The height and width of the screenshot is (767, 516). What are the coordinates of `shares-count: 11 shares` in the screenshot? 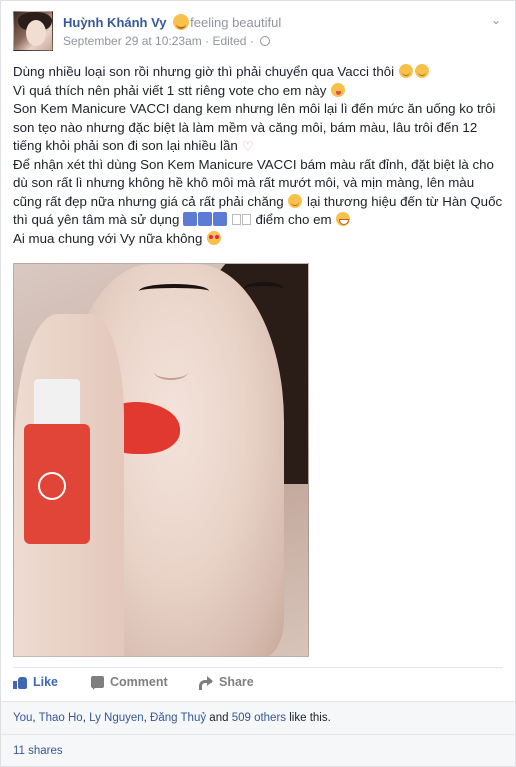 It's located at (38, 751).